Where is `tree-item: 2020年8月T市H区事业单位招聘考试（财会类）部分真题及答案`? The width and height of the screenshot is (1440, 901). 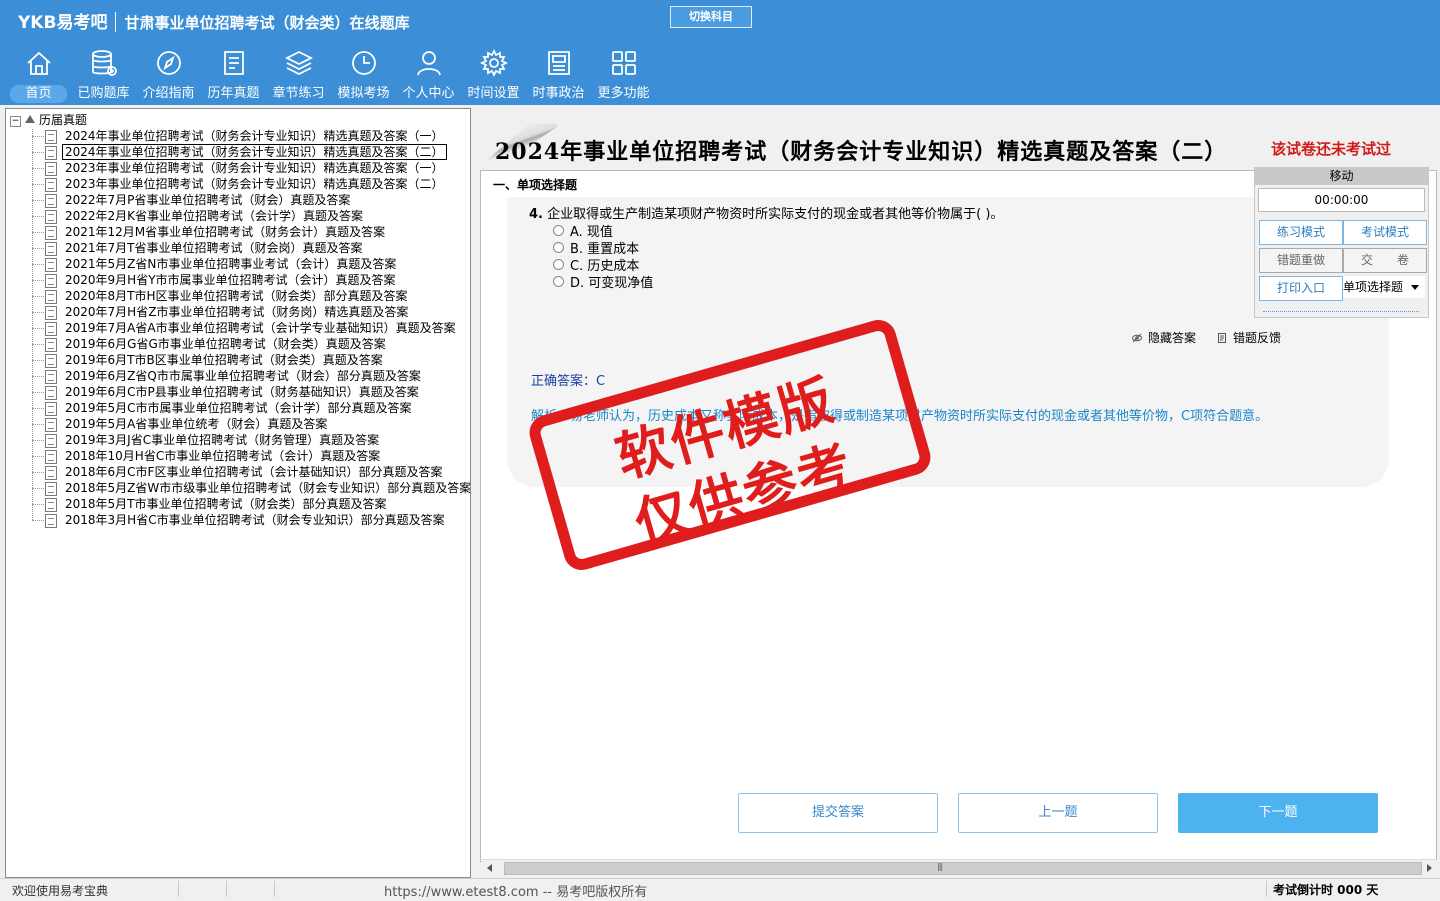
tree-item: 2020年8月T市H区事业单位招聘考试（财会类）部分真题及答案 is located at coordinates (251, 296).